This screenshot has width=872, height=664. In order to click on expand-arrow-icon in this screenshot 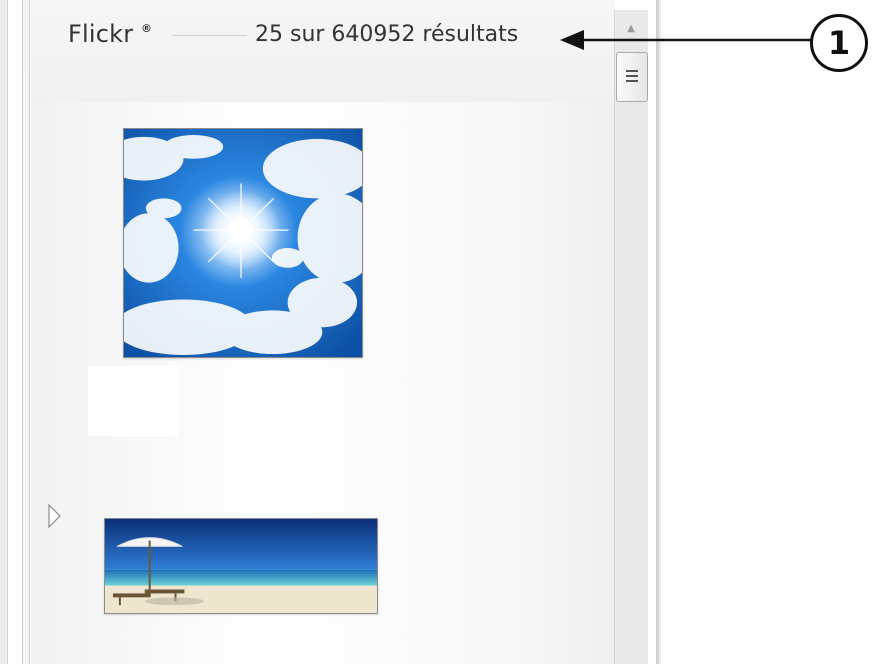, I will do `click(55, 516)`.